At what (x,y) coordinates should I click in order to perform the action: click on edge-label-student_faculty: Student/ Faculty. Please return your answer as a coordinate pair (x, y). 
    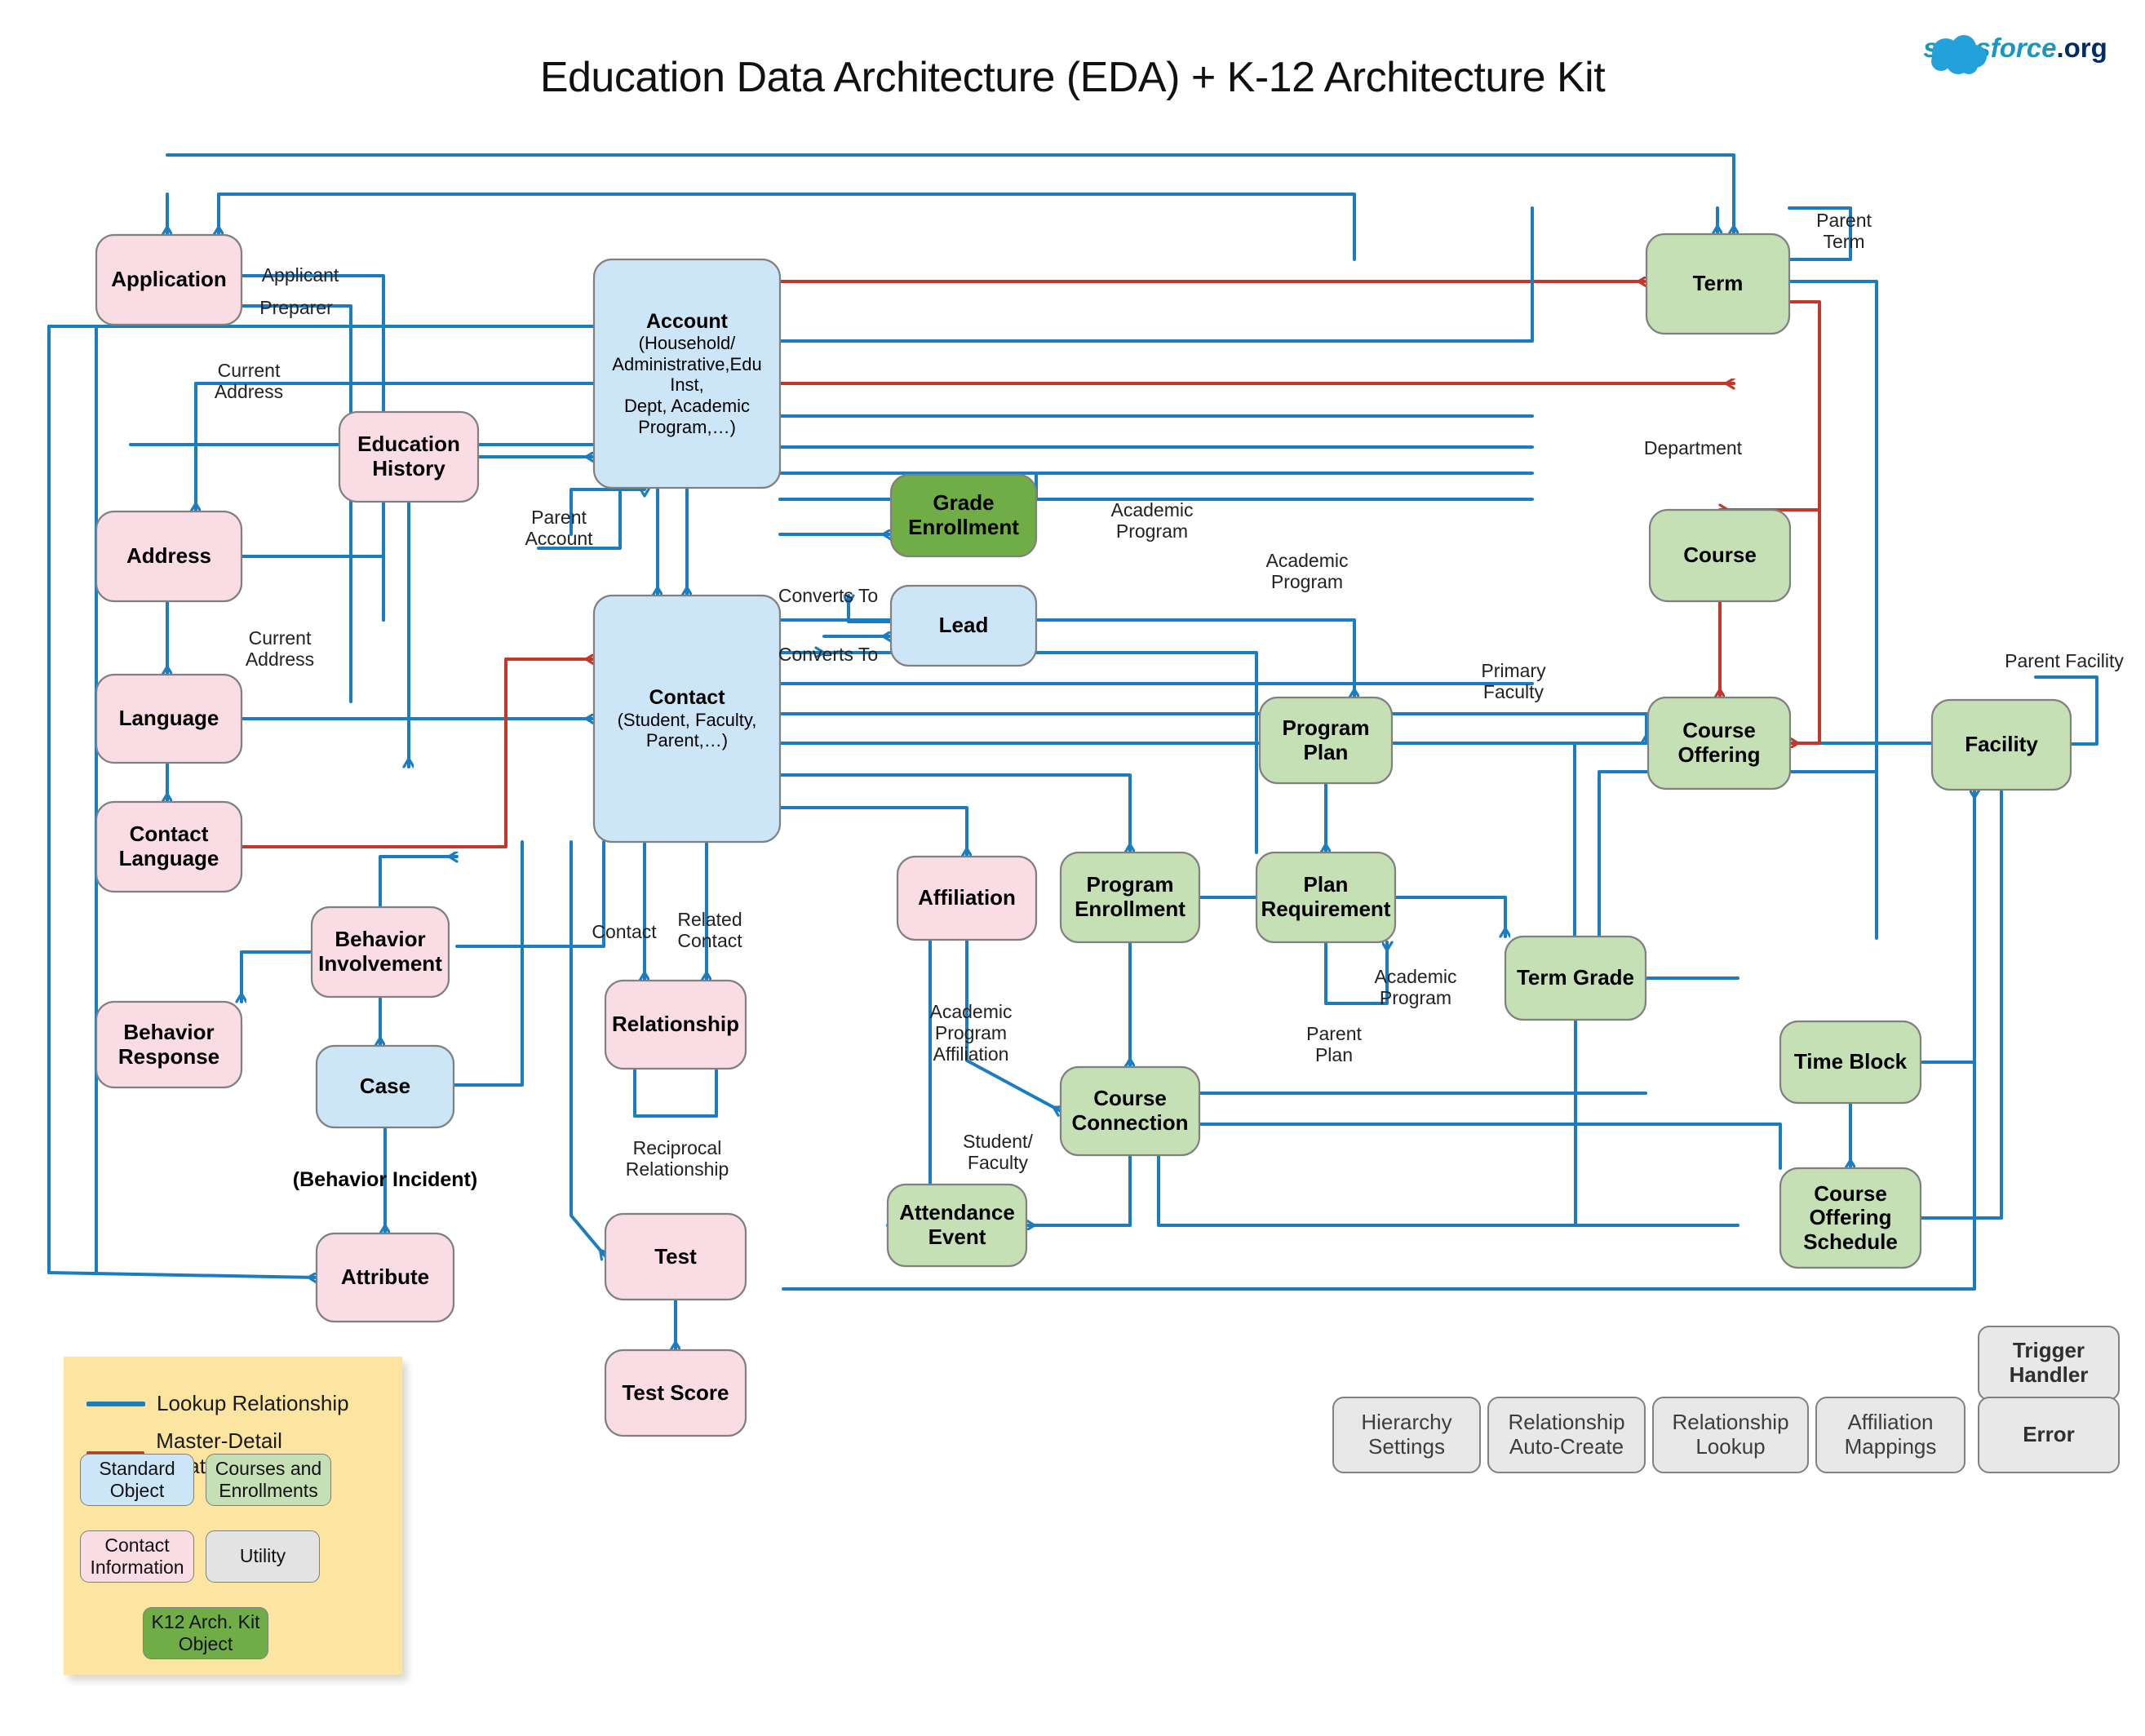
    Looking at the image, I should click on (998, 1152).